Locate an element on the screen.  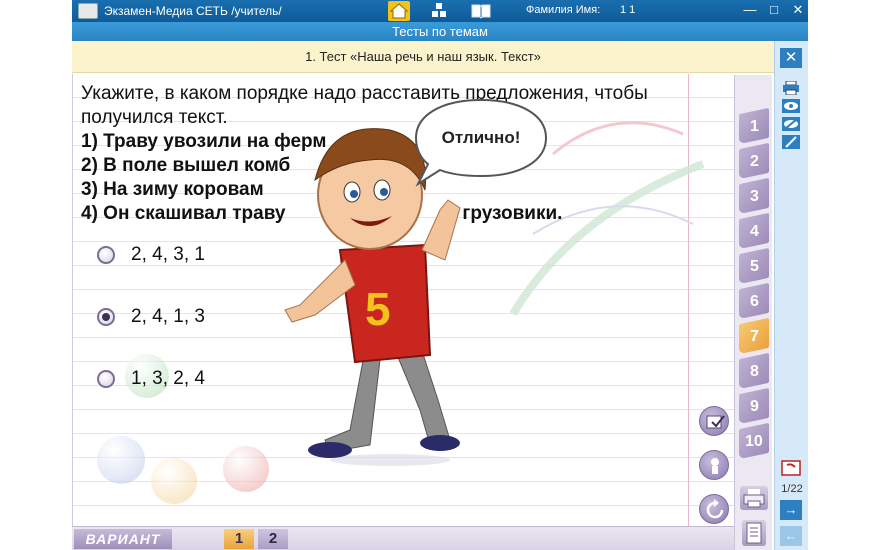
refresh-button is located at coordinates (714, 509).